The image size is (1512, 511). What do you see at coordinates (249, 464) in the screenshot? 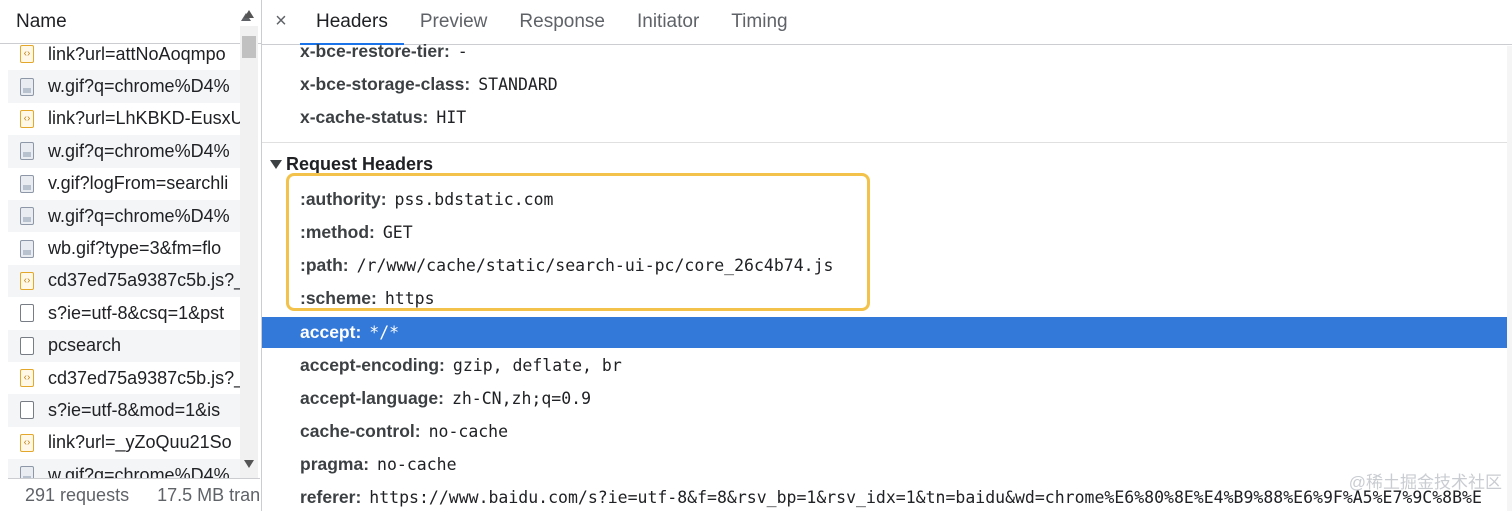
I see `scroll-down-arrow-icon` at bounding box center [249, 464].